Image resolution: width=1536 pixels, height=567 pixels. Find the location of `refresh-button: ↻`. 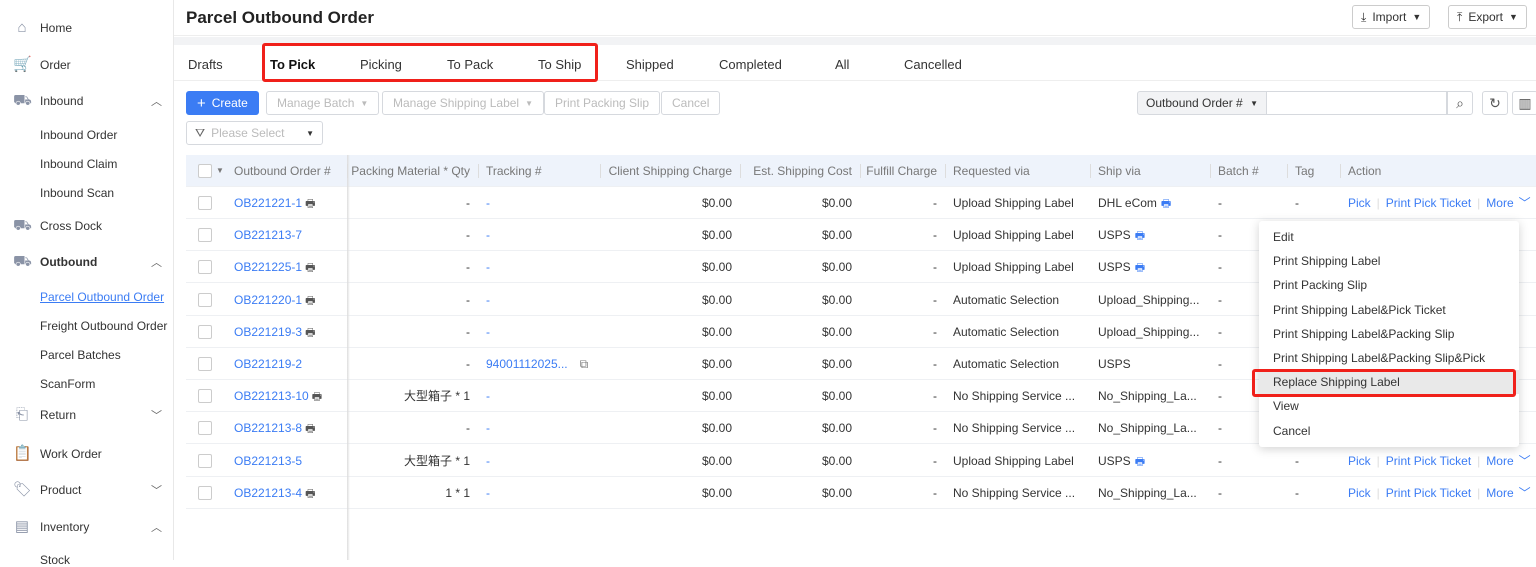

refresh-button: ↻ is located at coordinates (1495, 103).